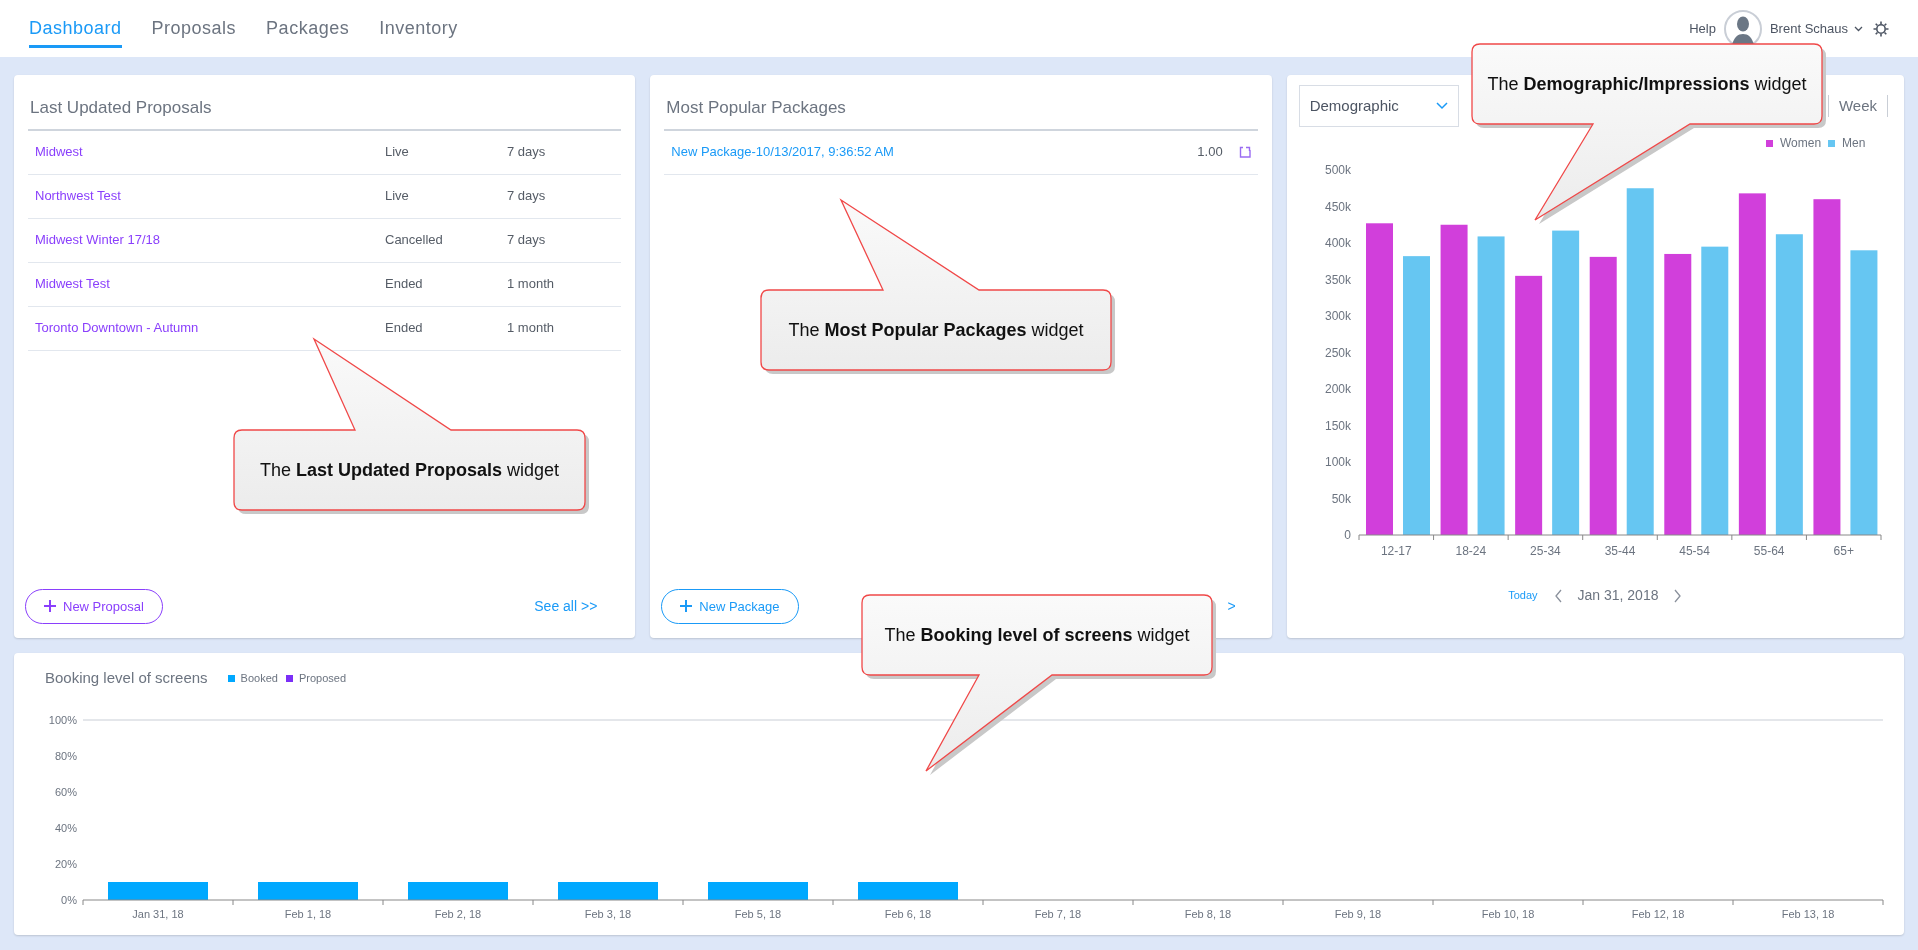  What do you see at coordinates (75, 28) in the screenshot?
I see `nav-tab: Dashboard` at bounding box center [75, 28].